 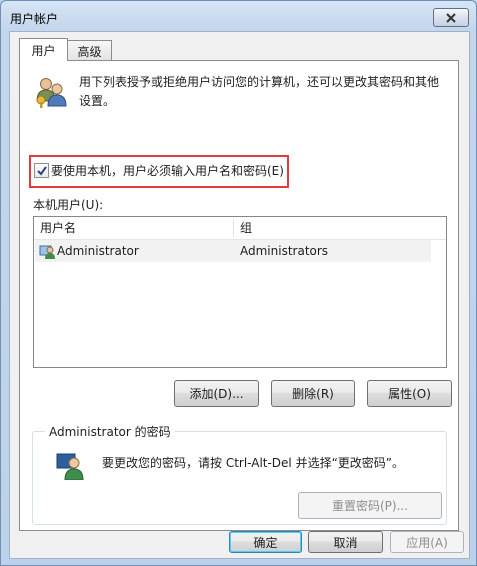 I want to click on local-users-label: 本机用户(U):, so click(x=68, y=205).